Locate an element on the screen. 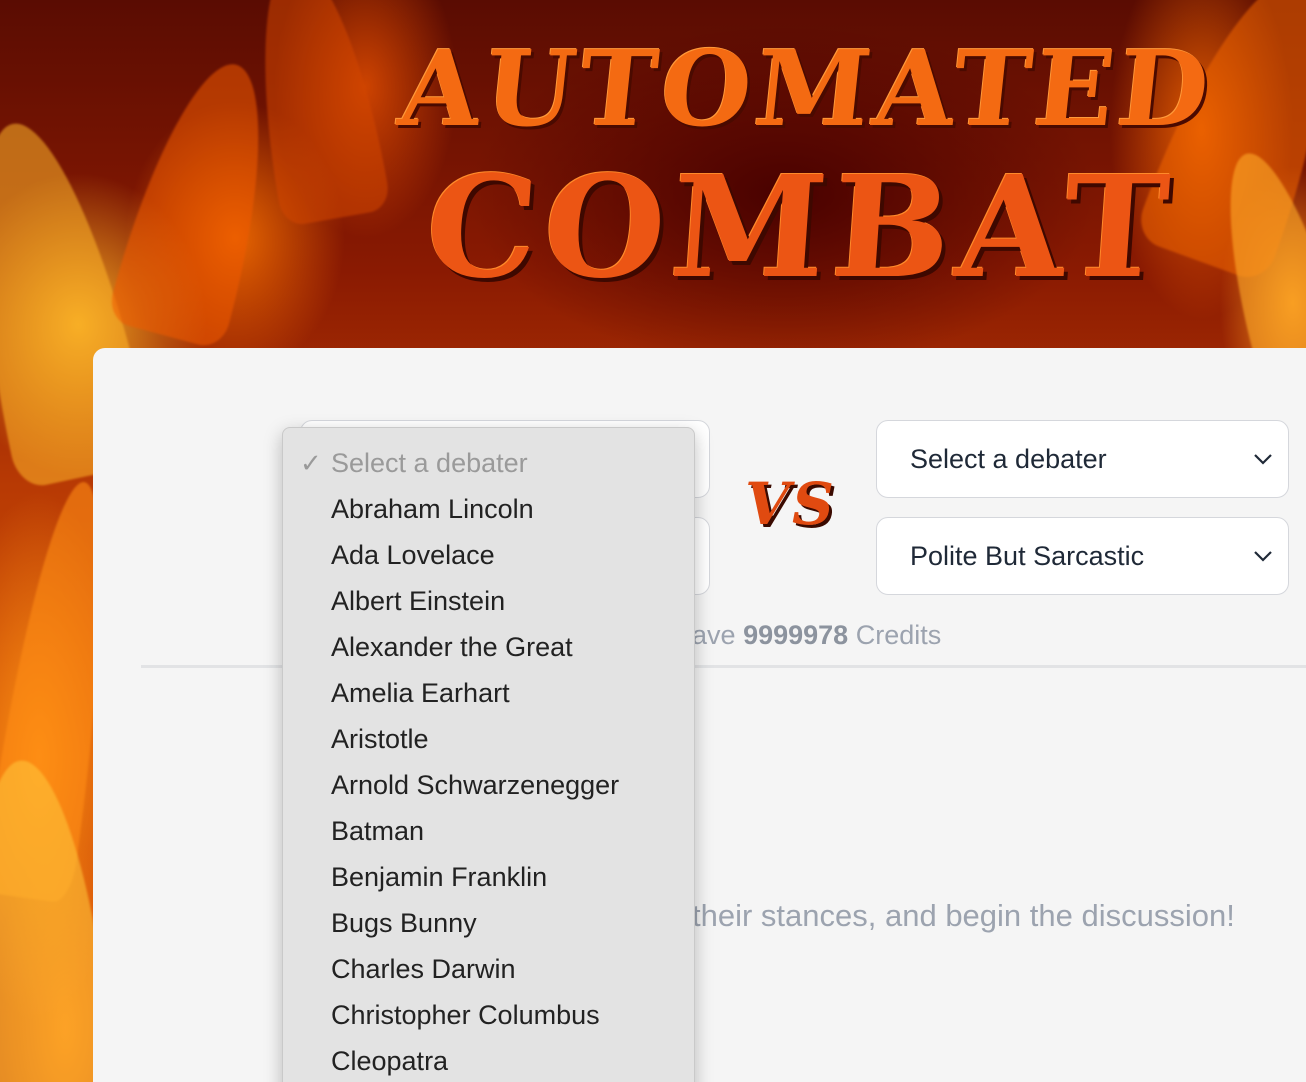  vs-label: VS is located at coordinates (790, 504).